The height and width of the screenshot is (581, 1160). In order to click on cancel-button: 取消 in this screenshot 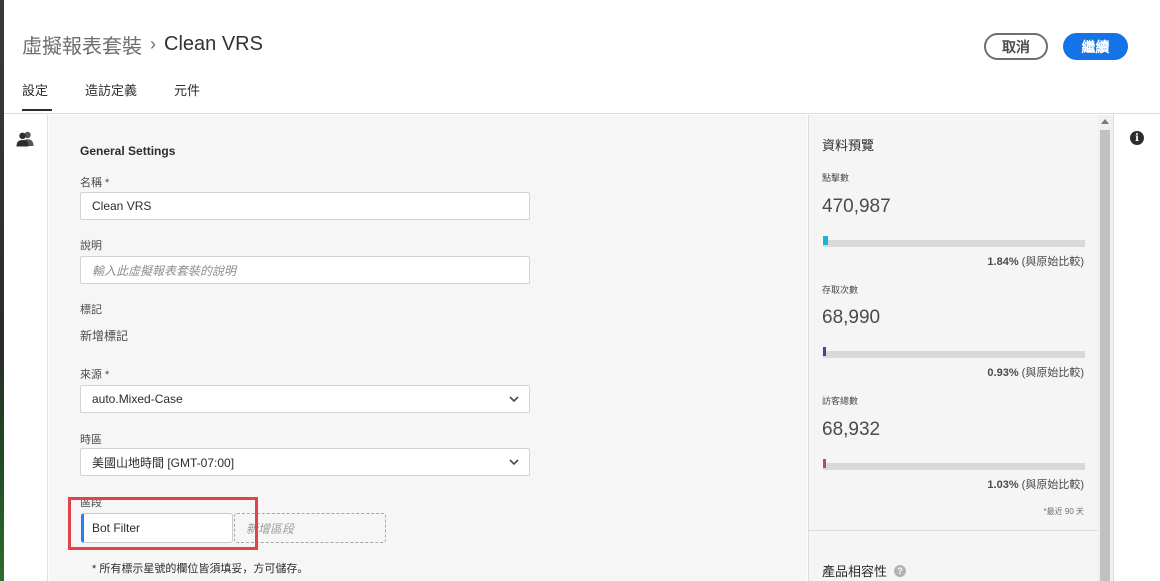, I will do `click(1016, 46)`.